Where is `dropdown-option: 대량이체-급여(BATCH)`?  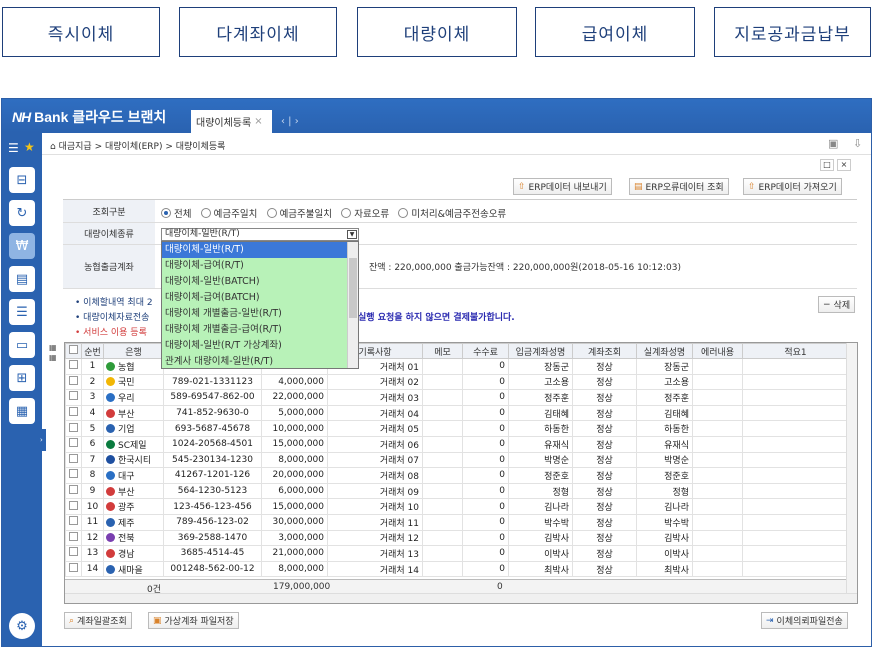
dropdown-option: 대량이체-급여(BATCH) is located at coordinates (260, 298).